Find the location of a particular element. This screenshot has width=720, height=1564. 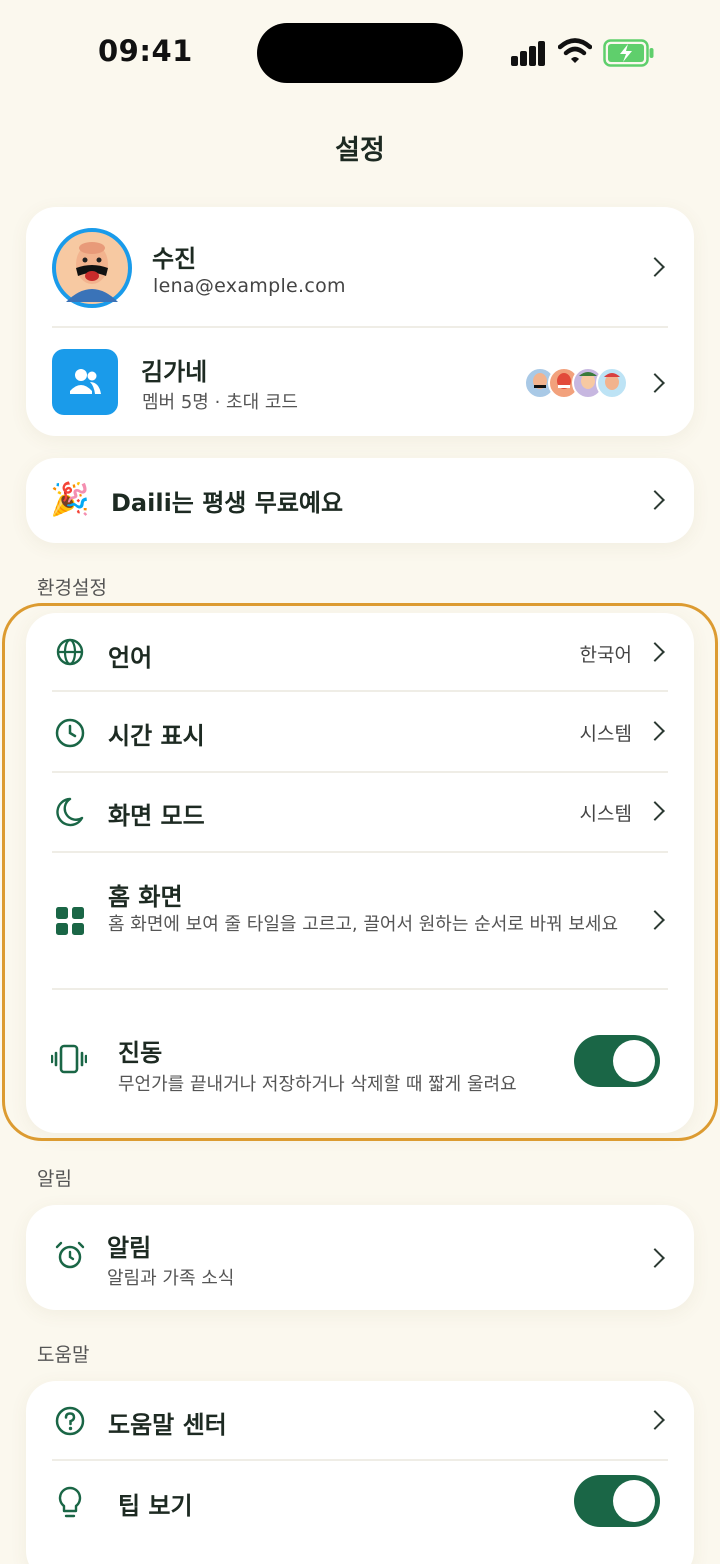

toggle-knob is located at coordinates (634, 1501).